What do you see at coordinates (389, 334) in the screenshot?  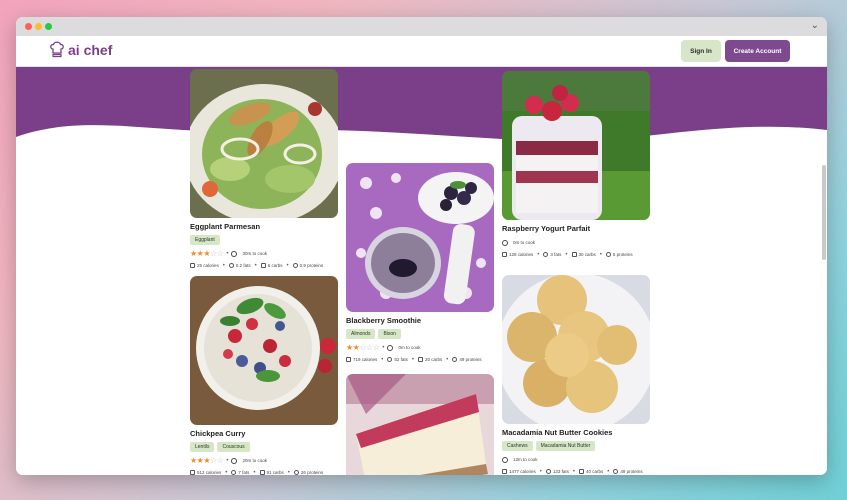 I see `ingredient-tag: Bison` at bounding box center [389, 334].